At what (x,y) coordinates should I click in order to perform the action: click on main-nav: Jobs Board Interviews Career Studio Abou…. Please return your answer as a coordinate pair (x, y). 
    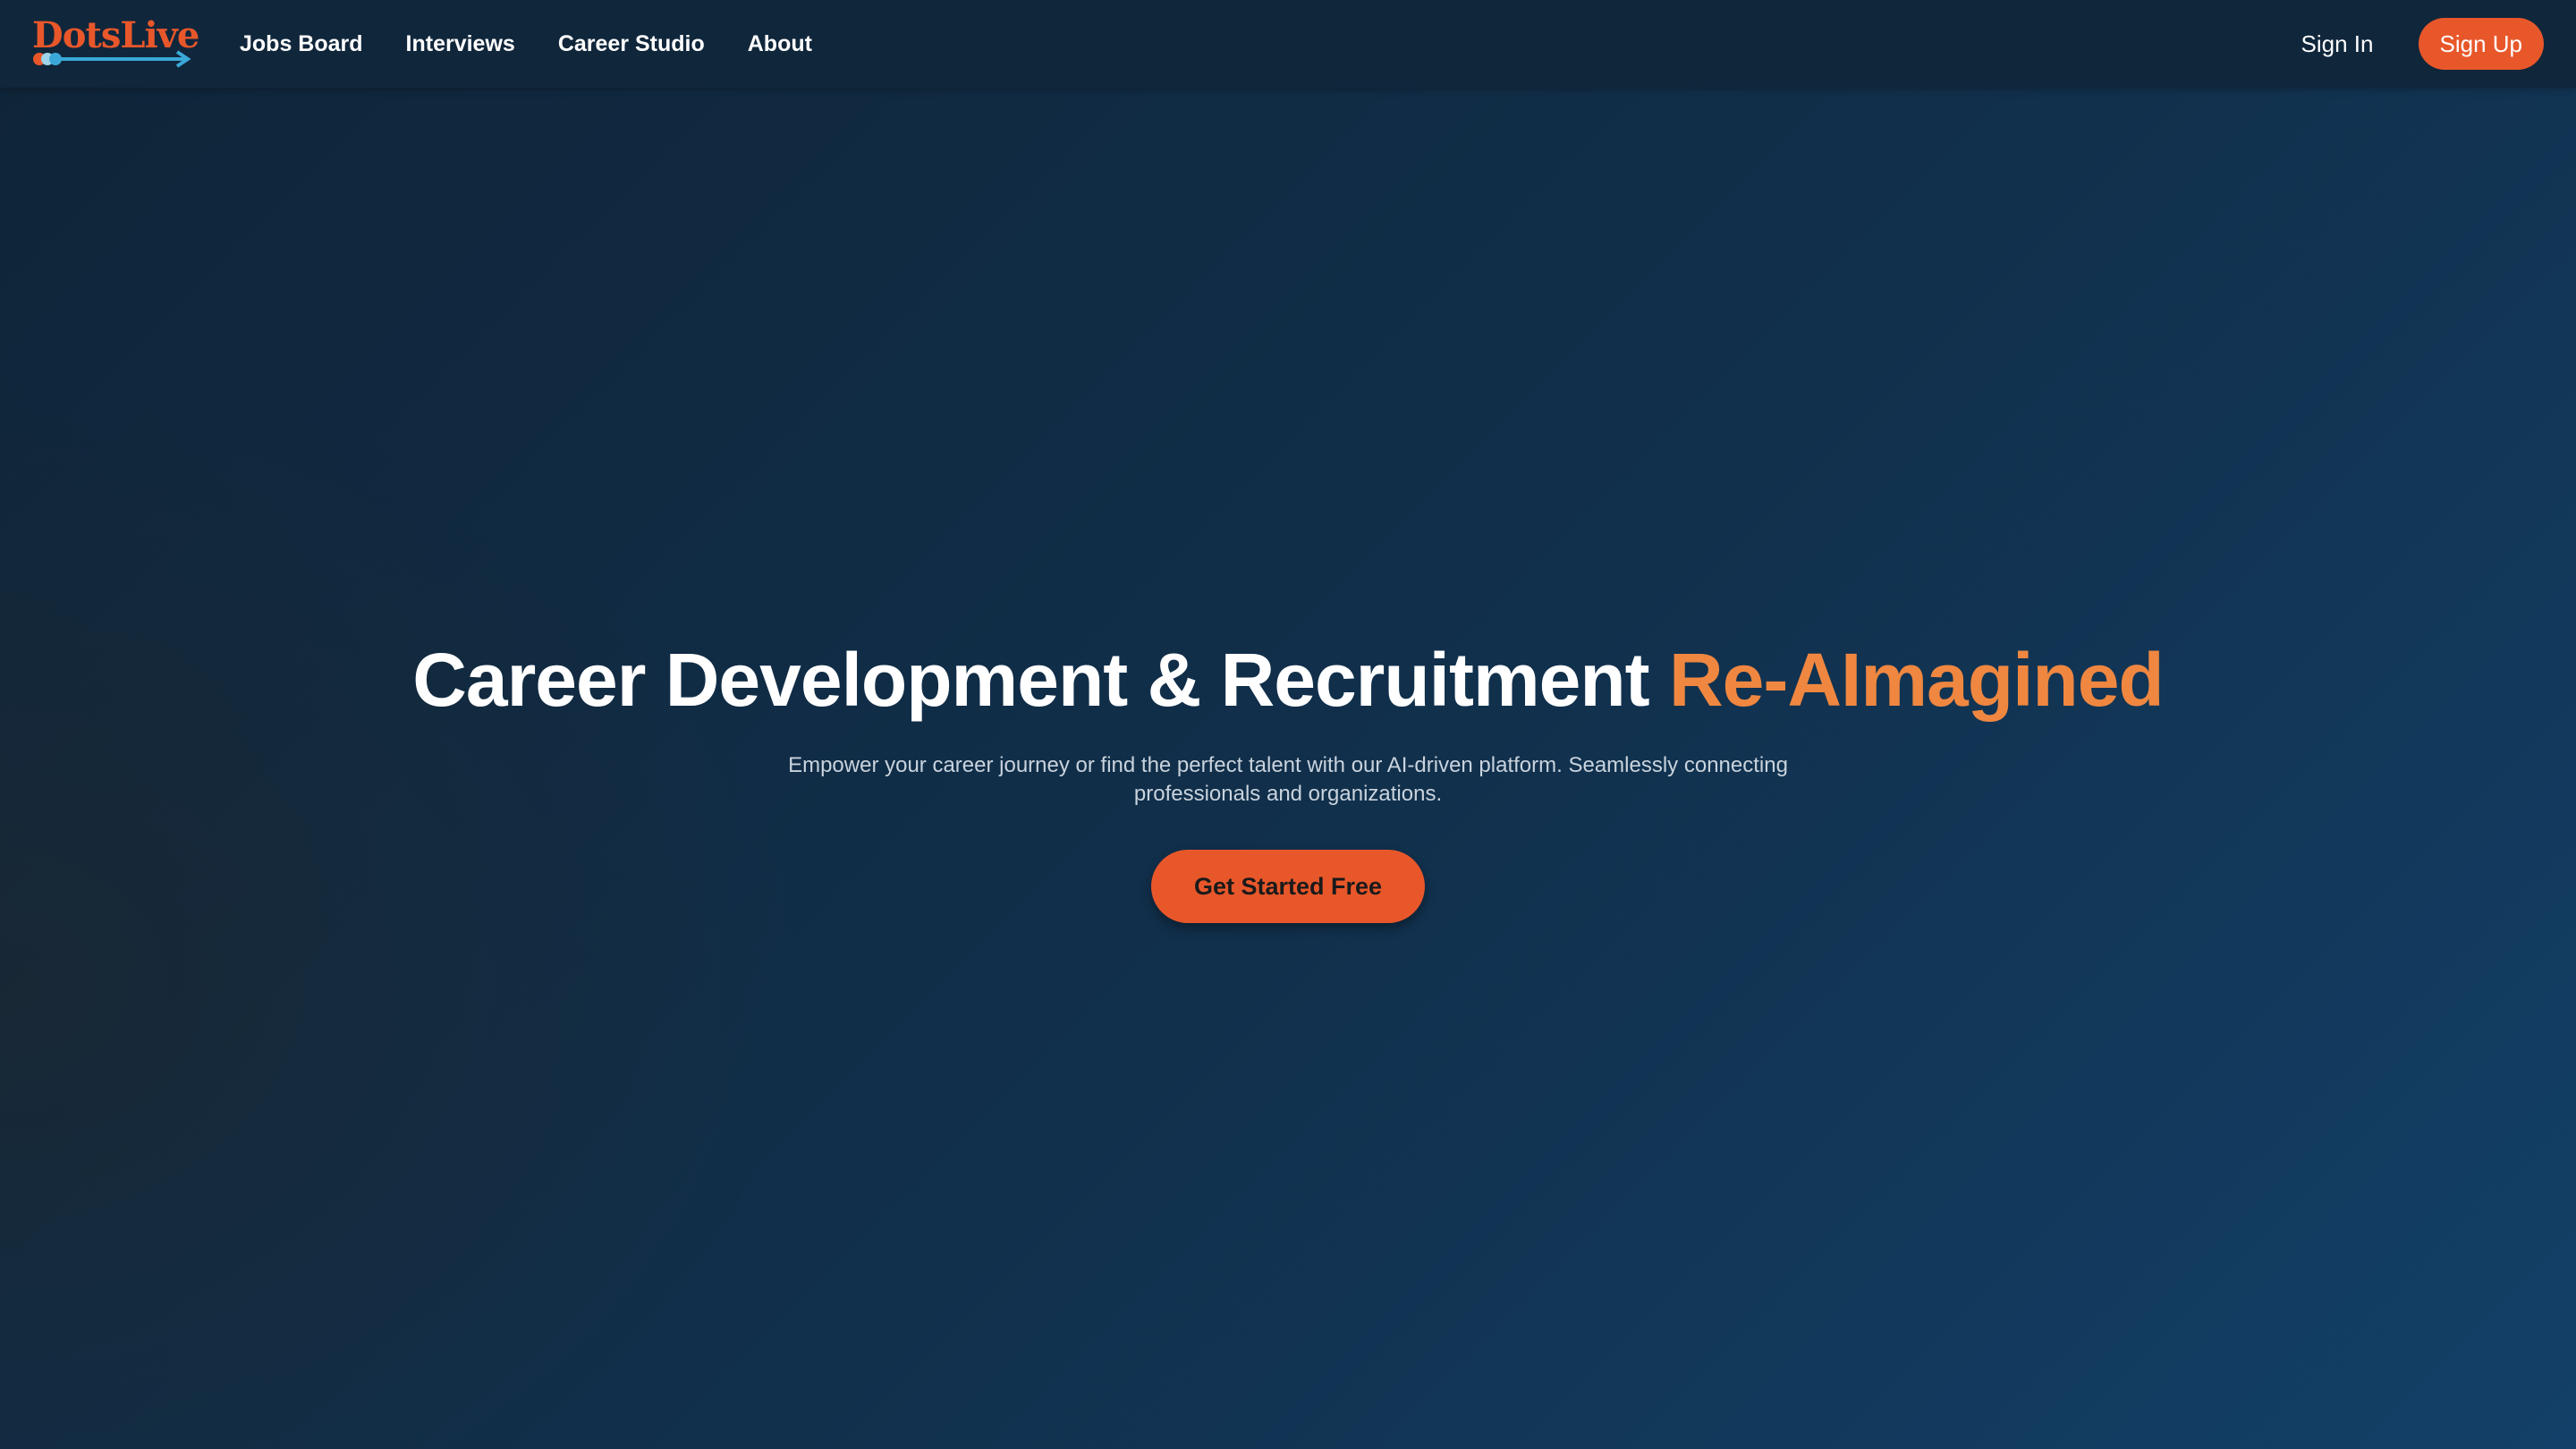
    Looking at the image, I should click on (526, 44).